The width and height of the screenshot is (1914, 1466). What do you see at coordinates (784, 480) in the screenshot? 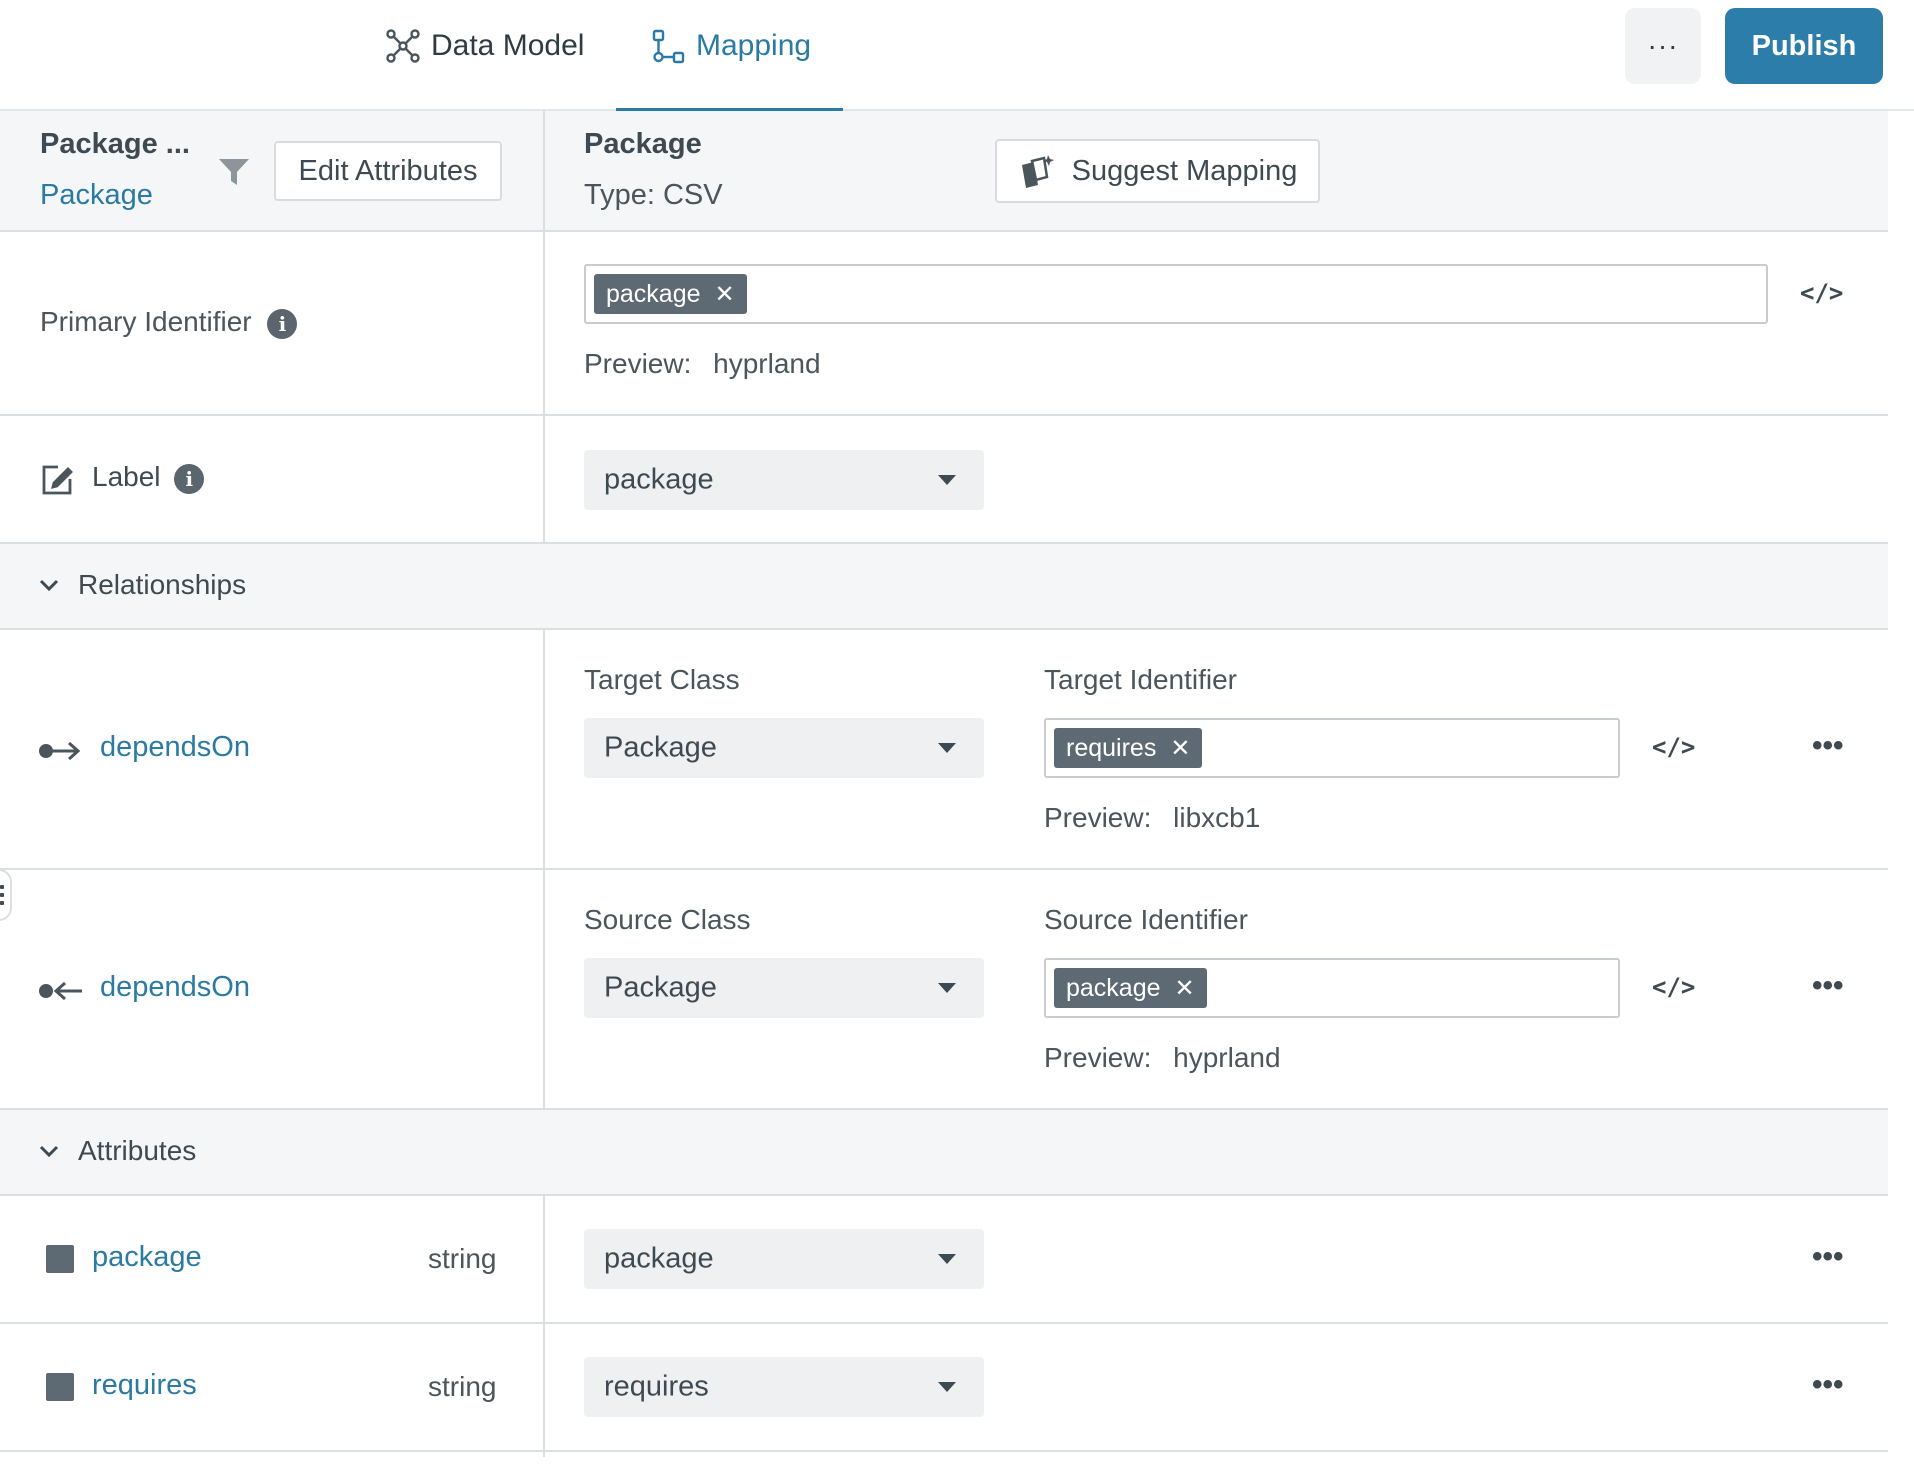
I see `label-dropdown: package` at bounding box center [784, 480].